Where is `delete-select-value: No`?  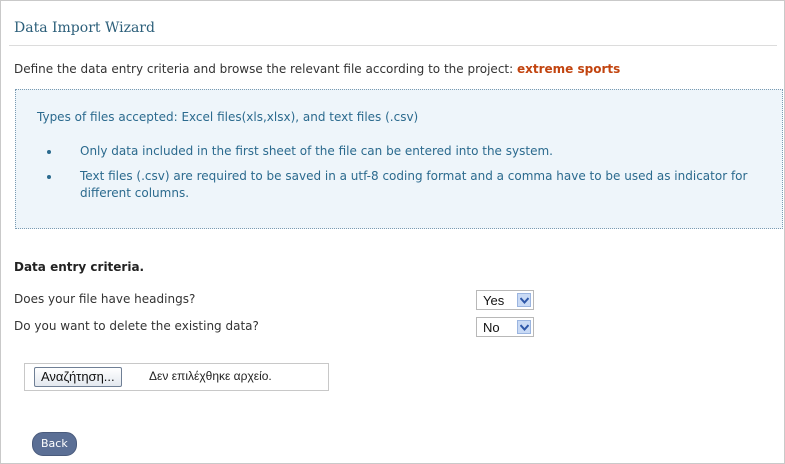
delete-select-value: No is located at coordinates (491, 327).